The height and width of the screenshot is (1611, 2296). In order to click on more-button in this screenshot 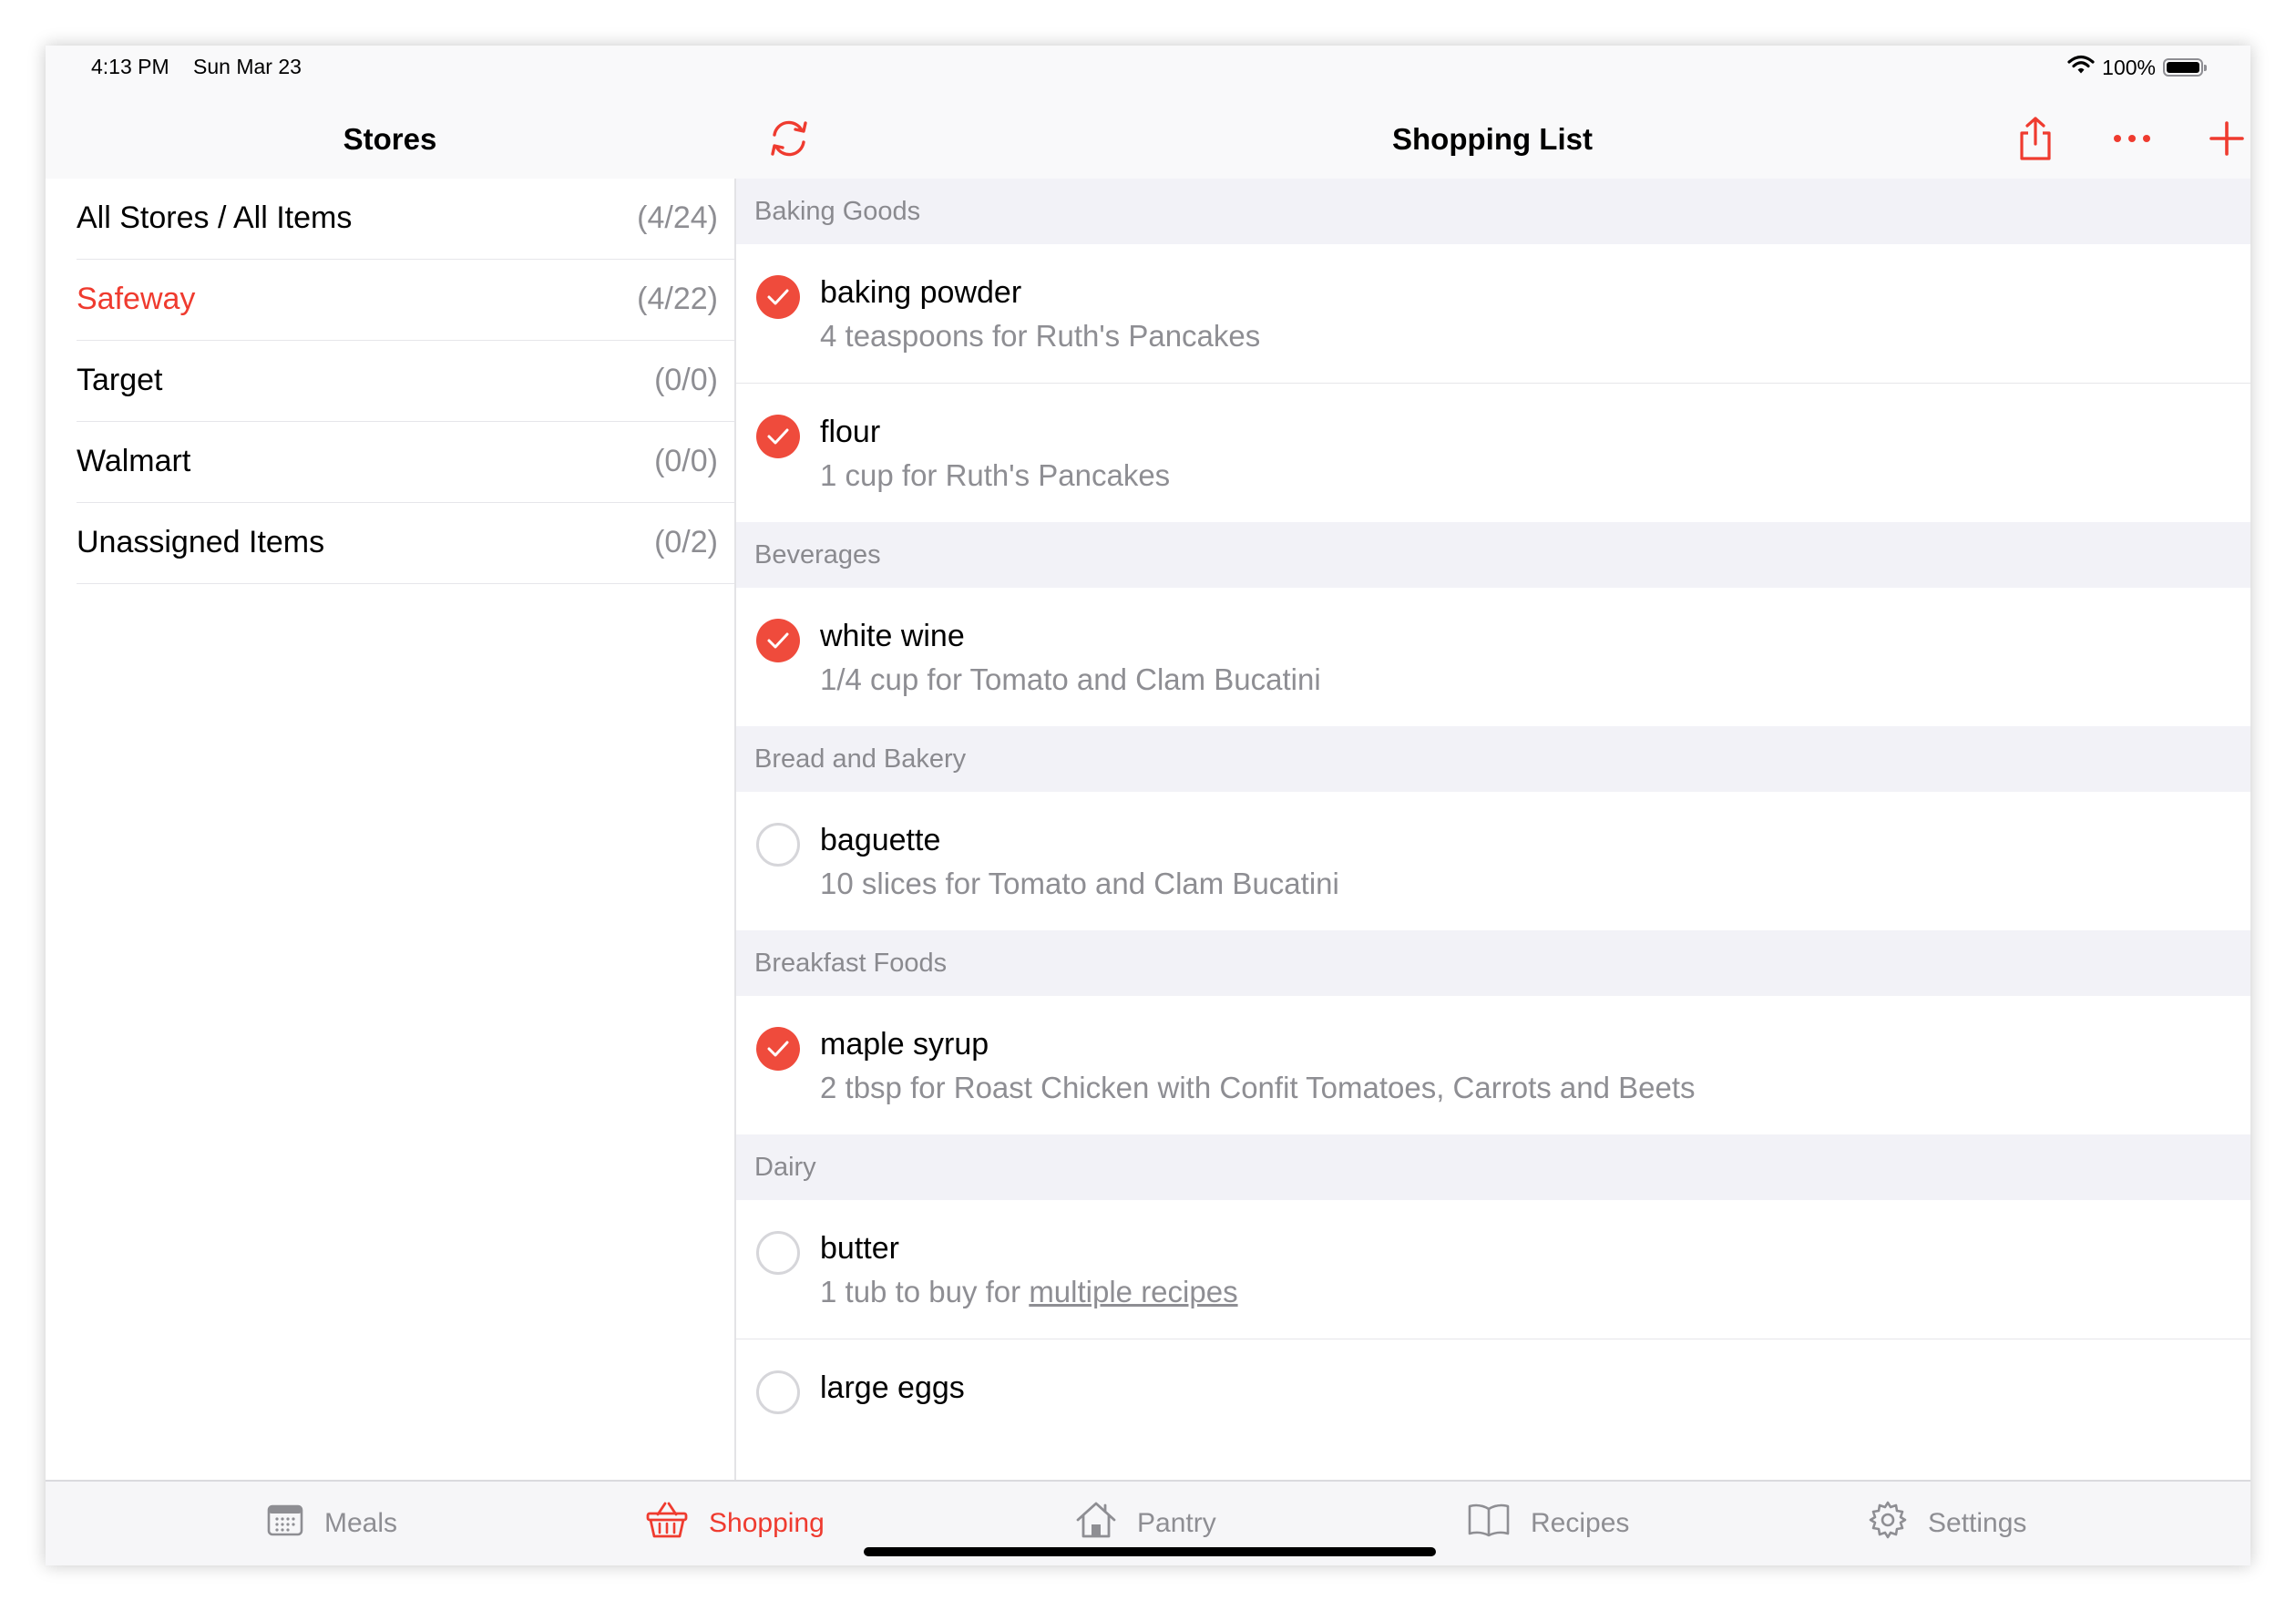, I will do `click(2132, 140)`.